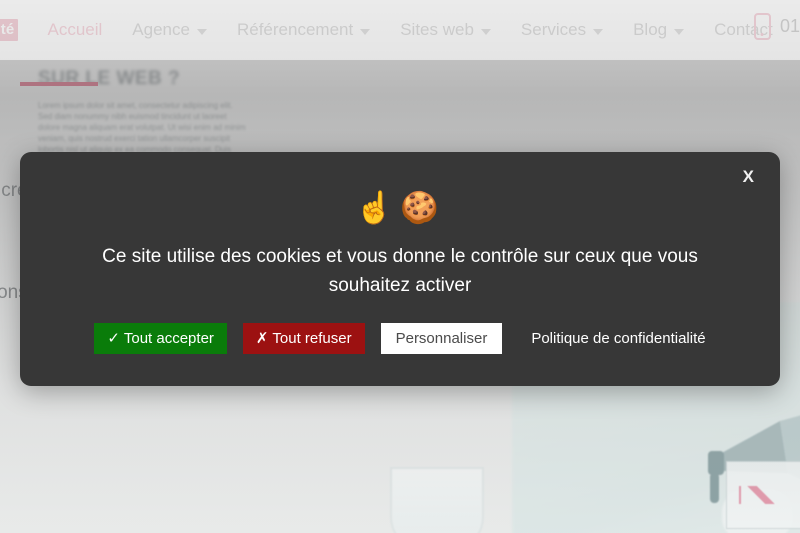  I want to click on nav-label: Services, so click(553, 29).